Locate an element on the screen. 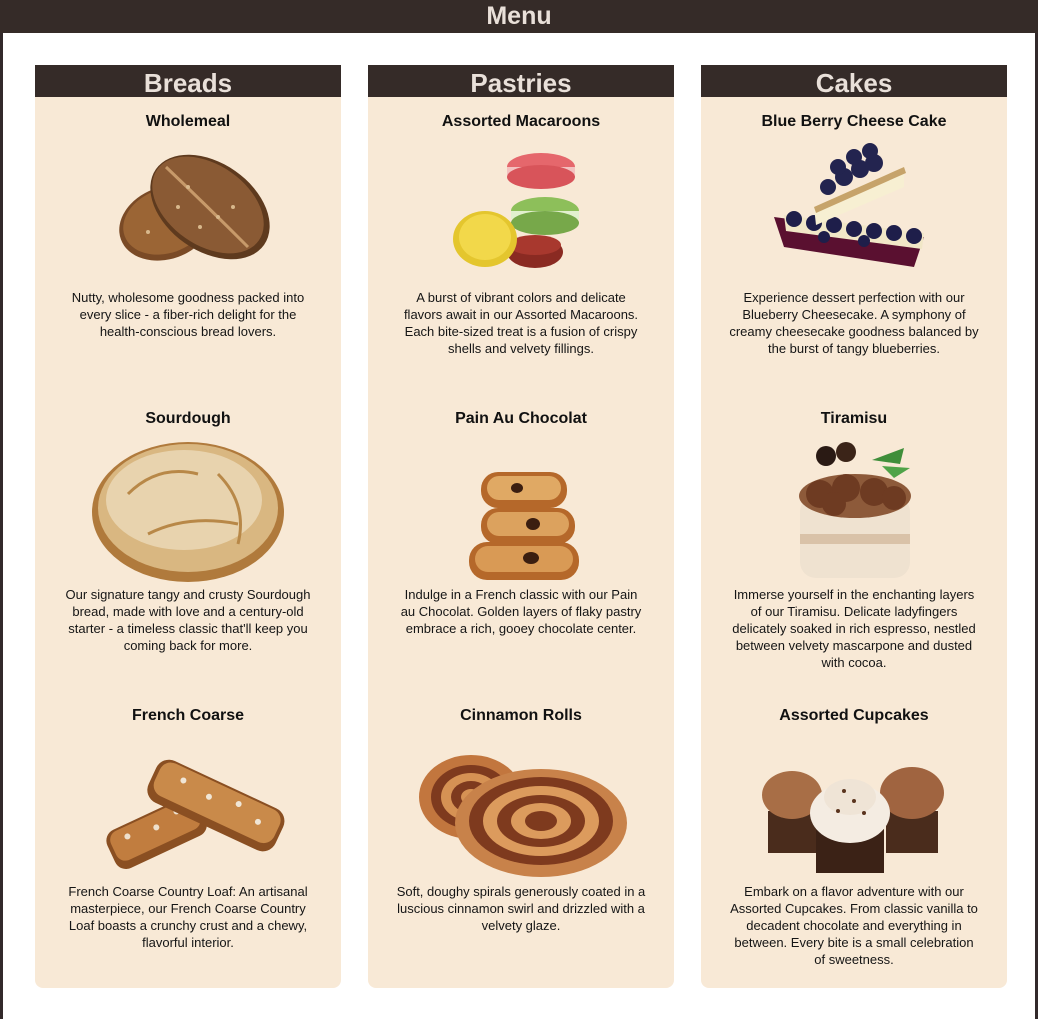  wholemeal-bread-icon is located at coordinates (188, 212).